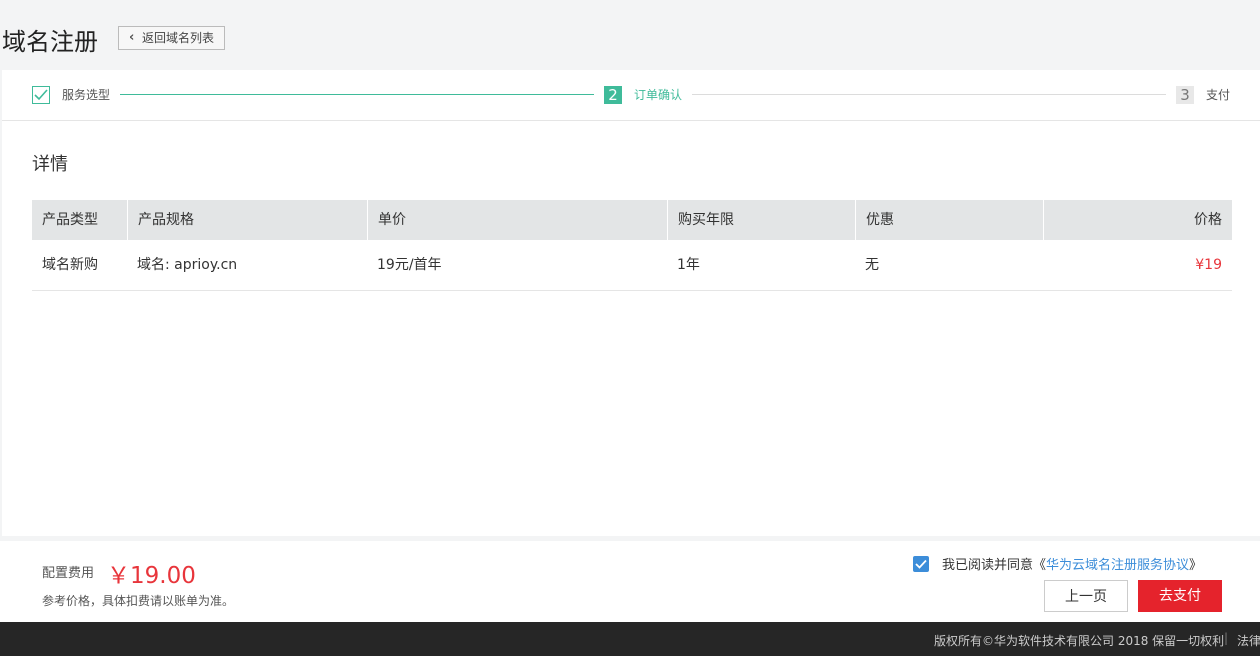 This screenshot has width=1260, height=656. I want to click on column-header-price: 价格, so click(1137, 220).